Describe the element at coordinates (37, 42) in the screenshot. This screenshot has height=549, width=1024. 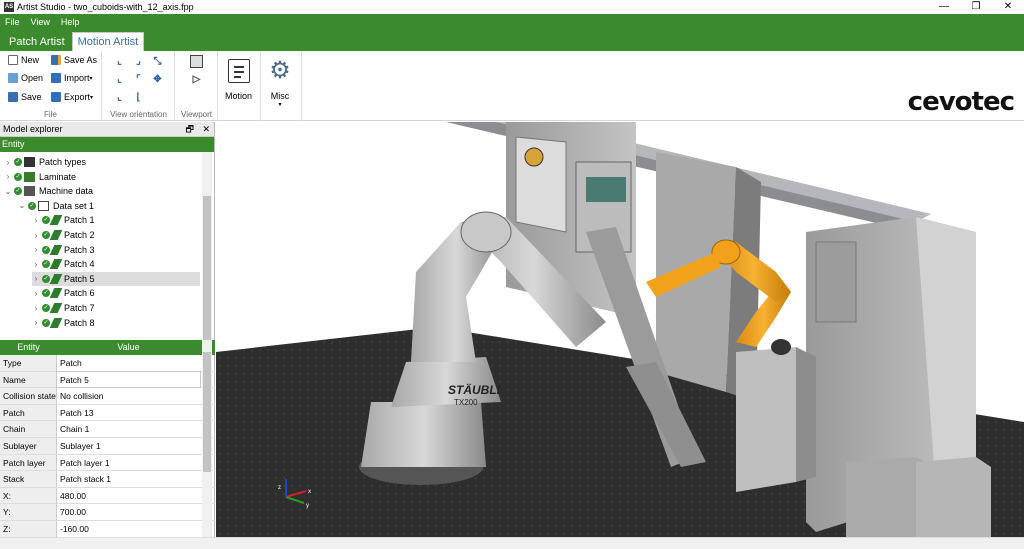
I see `tab-patch-artist: Patch Artist` at that location.